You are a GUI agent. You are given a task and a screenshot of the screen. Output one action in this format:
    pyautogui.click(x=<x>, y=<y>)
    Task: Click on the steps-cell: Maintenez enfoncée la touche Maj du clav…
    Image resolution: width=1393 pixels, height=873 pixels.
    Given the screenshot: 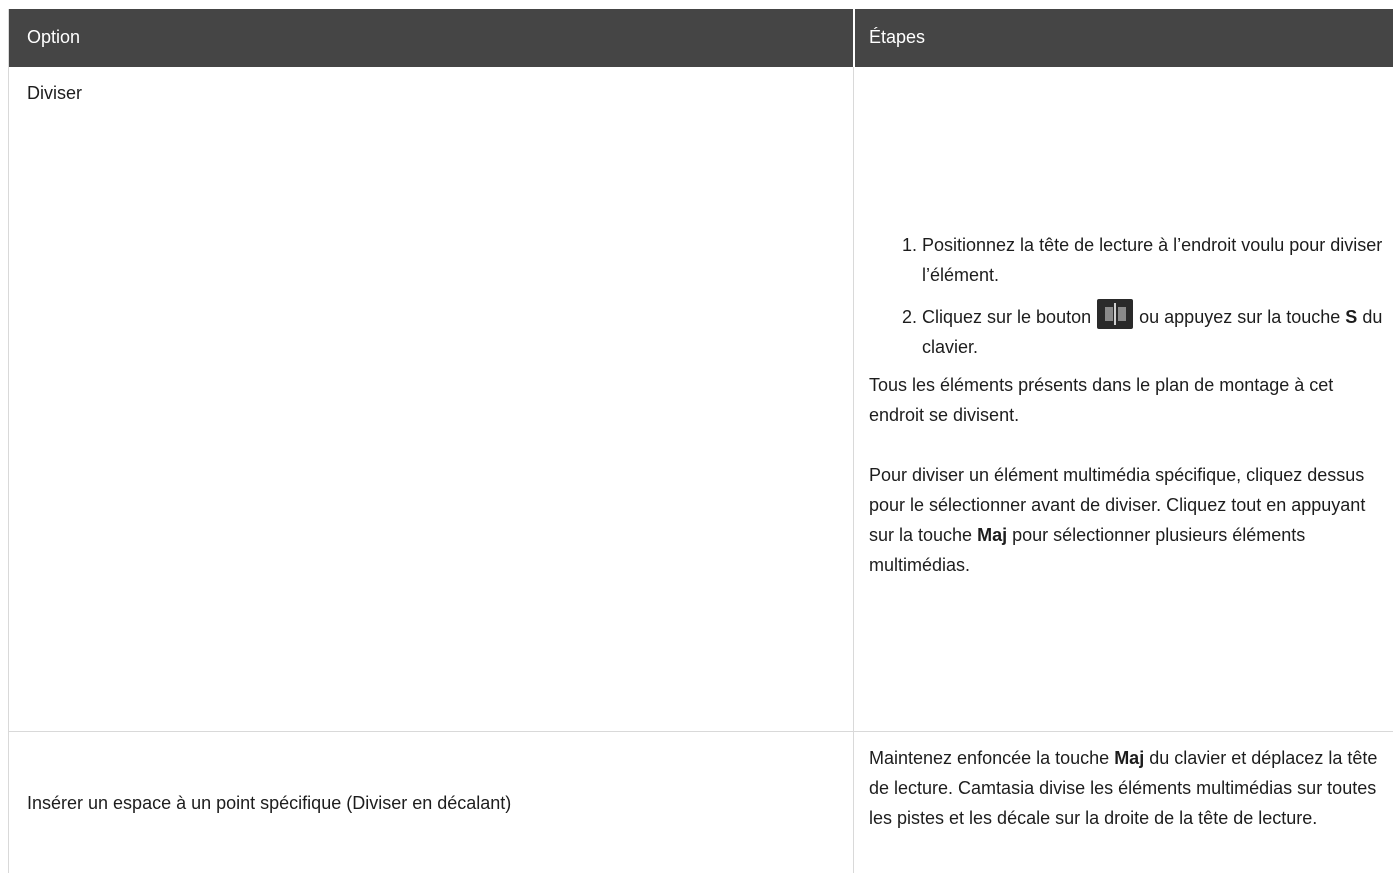 What is the action you would take?
    pyautogui.click(x=1126, y=788)
    